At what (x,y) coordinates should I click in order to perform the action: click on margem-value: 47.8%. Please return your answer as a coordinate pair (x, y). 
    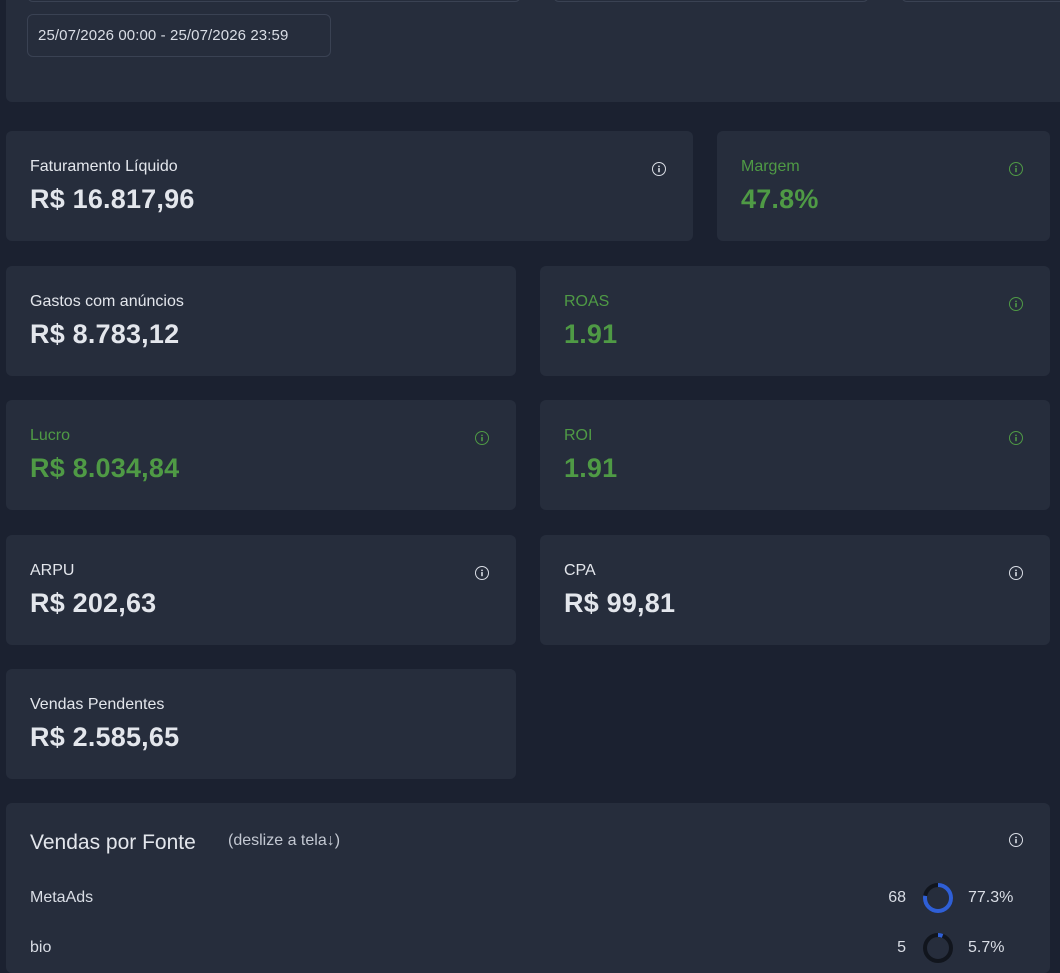
    Looking at the image, I should click on (780, 199).